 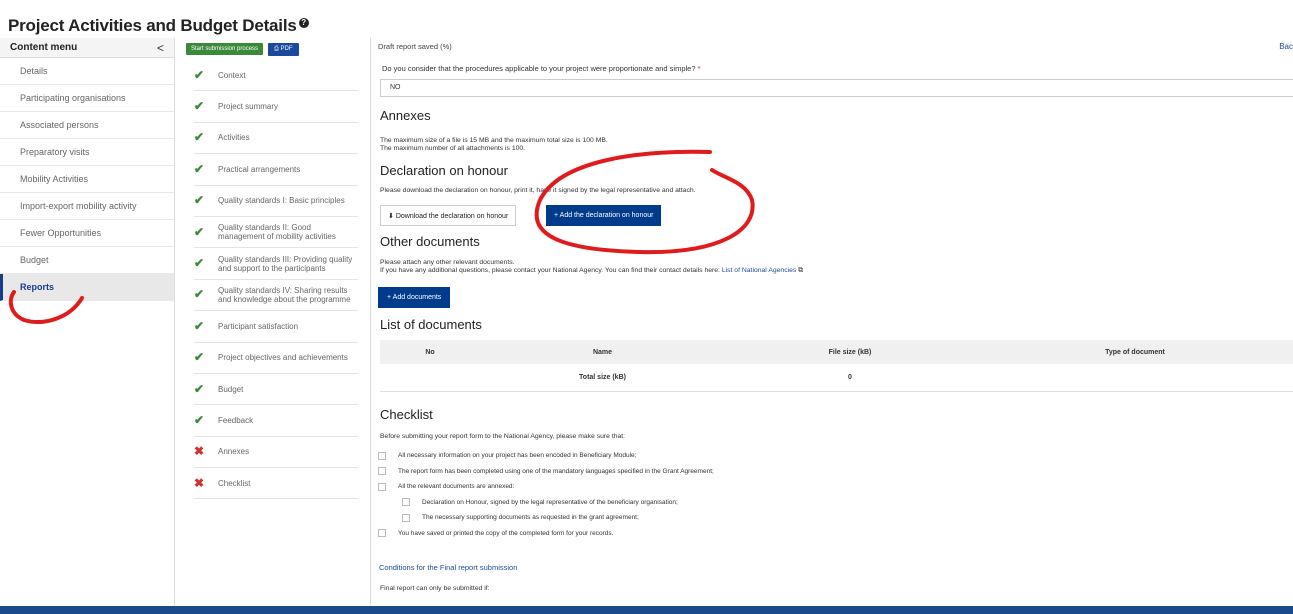 What do you see at coordinates (836, 88) in the screenshot?
I see `procedures-answer-select: NO` at bounding box center [836, 88].